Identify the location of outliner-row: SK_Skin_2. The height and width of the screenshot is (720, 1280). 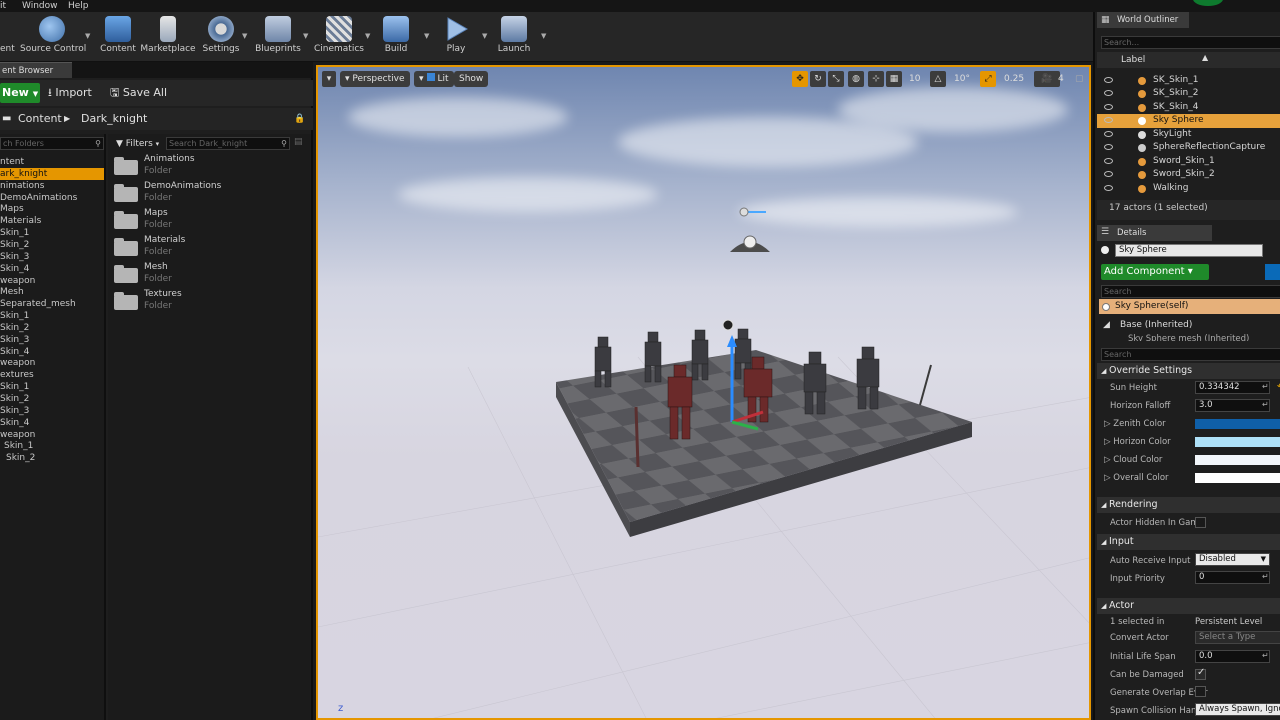
(1188, 94).